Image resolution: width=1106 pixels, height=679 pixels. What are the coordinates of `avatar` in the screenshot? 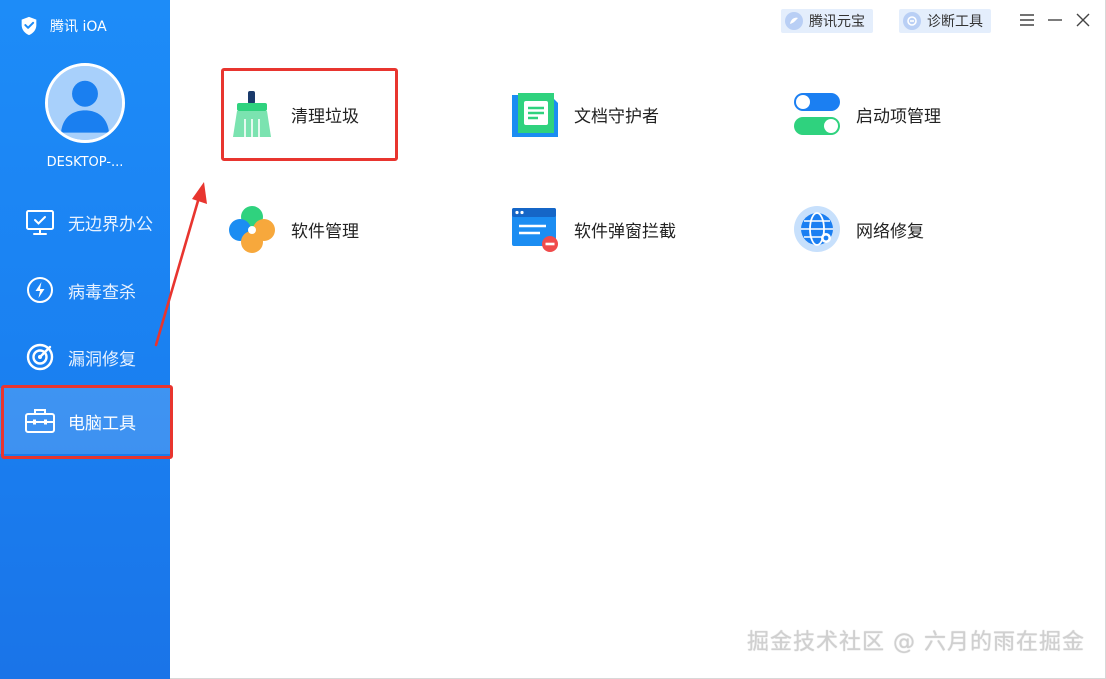 It's located at (85, 103).